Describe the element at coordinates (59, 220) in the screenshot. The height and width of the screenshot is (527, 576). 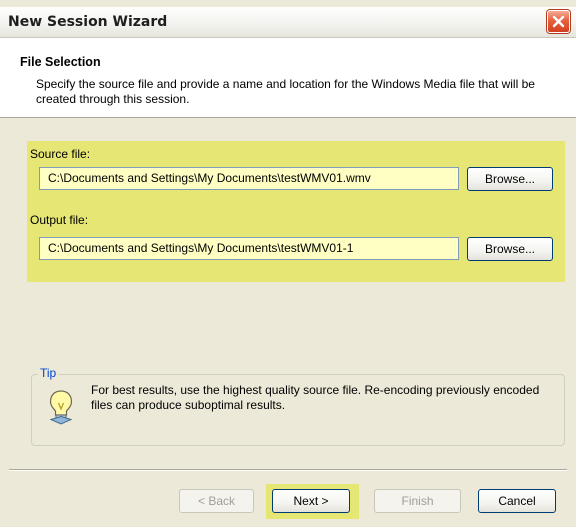
I see `output-file-label: Output file:` at that location.